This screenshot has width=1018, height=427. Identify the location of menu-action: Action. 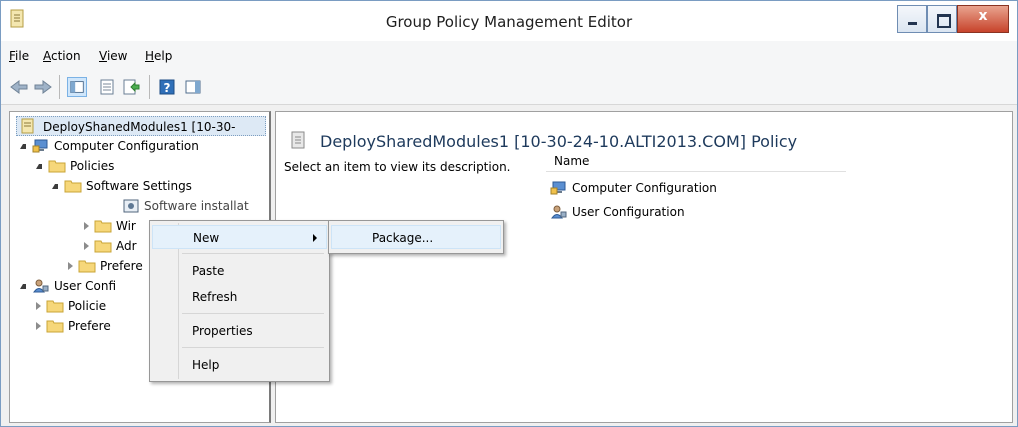
(62, 56).